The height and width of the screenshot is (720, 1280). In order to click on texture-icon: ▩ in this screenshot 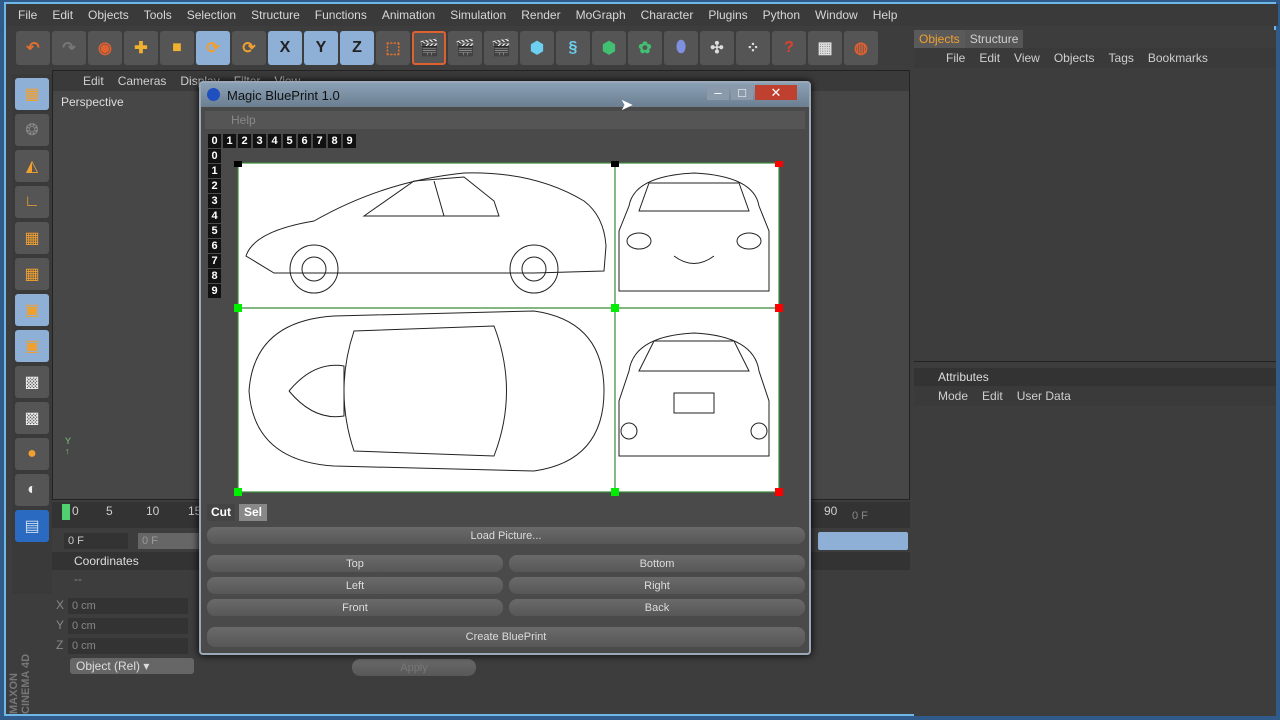, I will do `click(32, 382)`.